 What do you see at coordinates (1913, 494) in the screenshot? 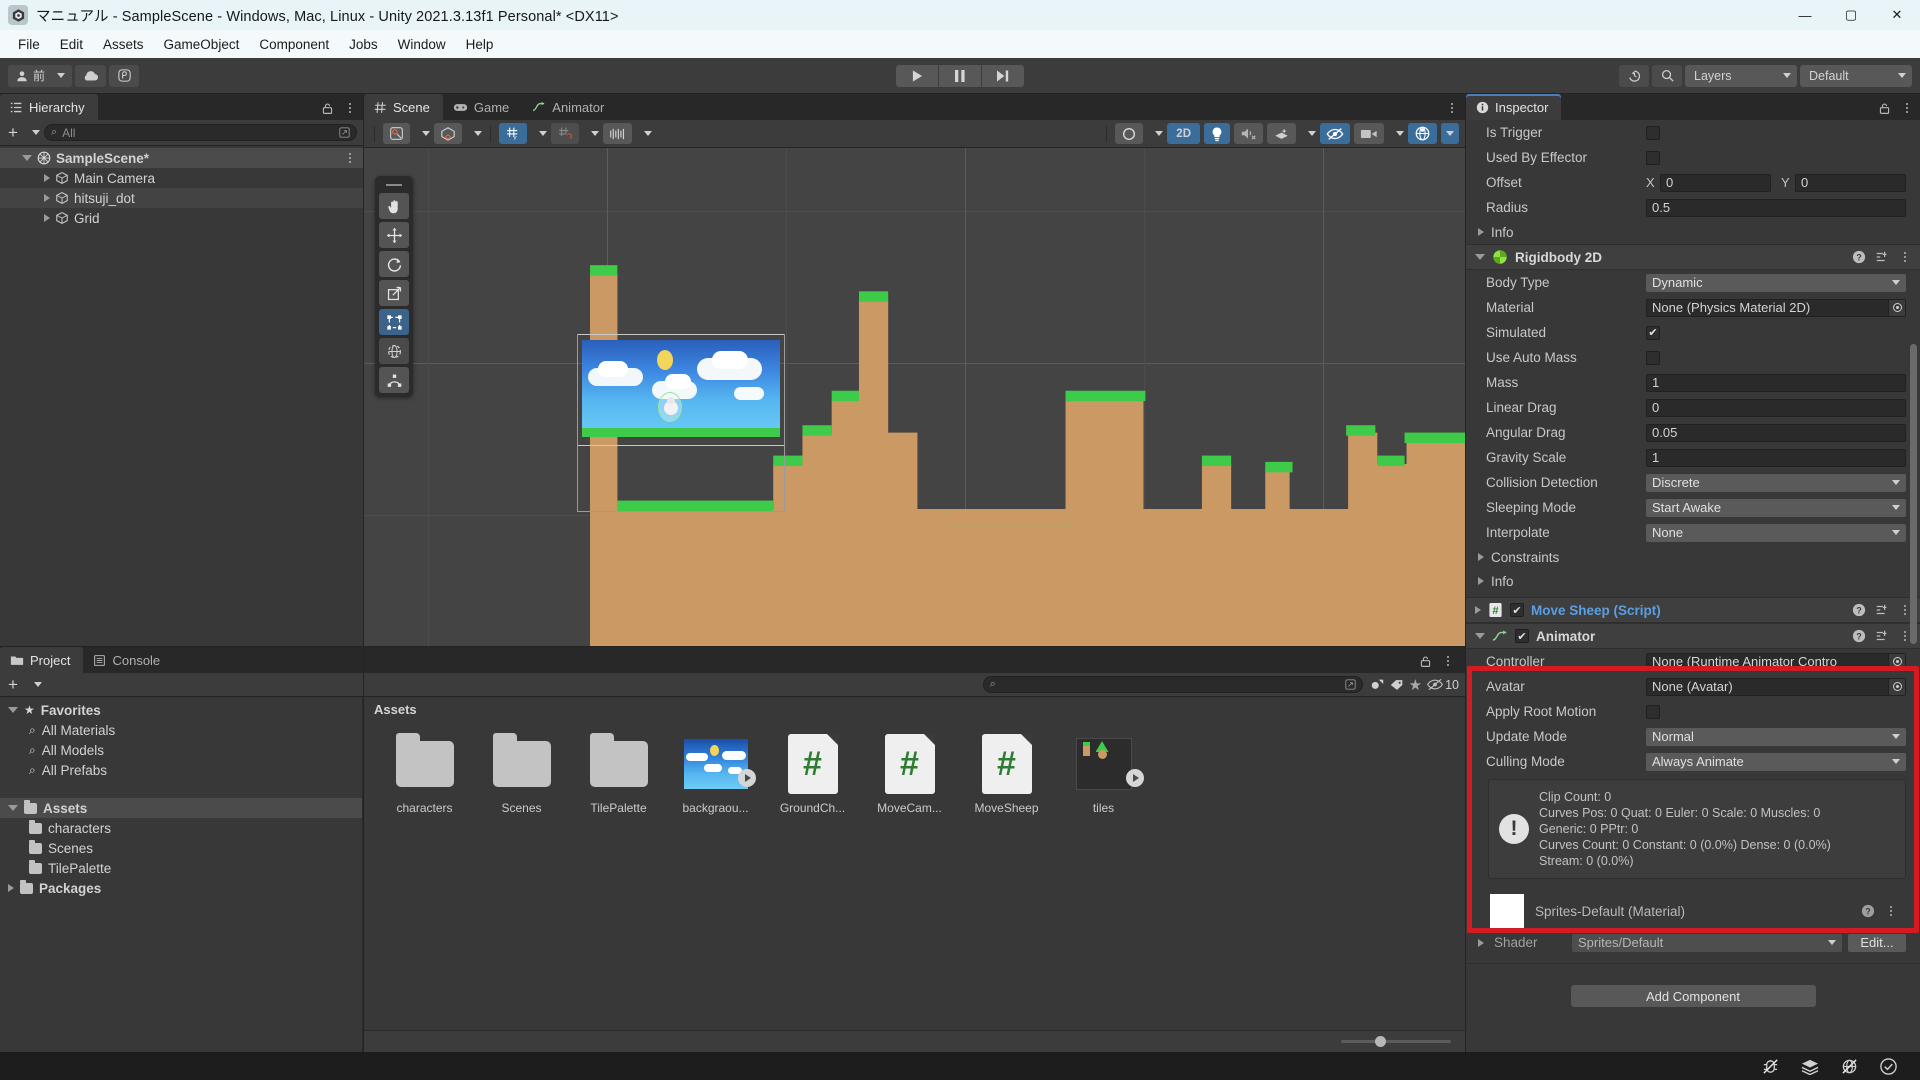
I see `scrollbar-thumb` at bounding box center [1913, 494].